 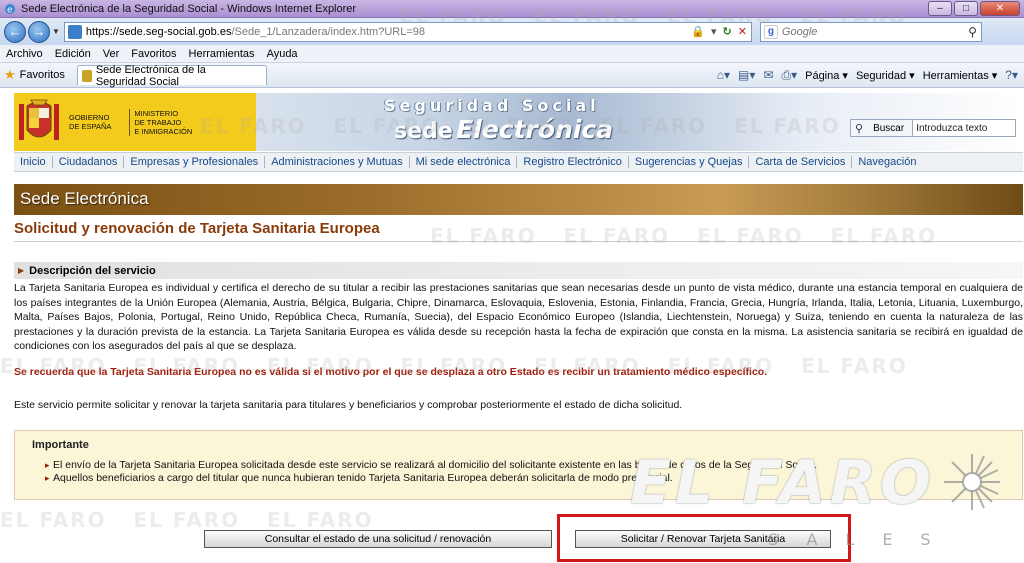 I want to click on google-icon: g, so click(x=770, y=31).